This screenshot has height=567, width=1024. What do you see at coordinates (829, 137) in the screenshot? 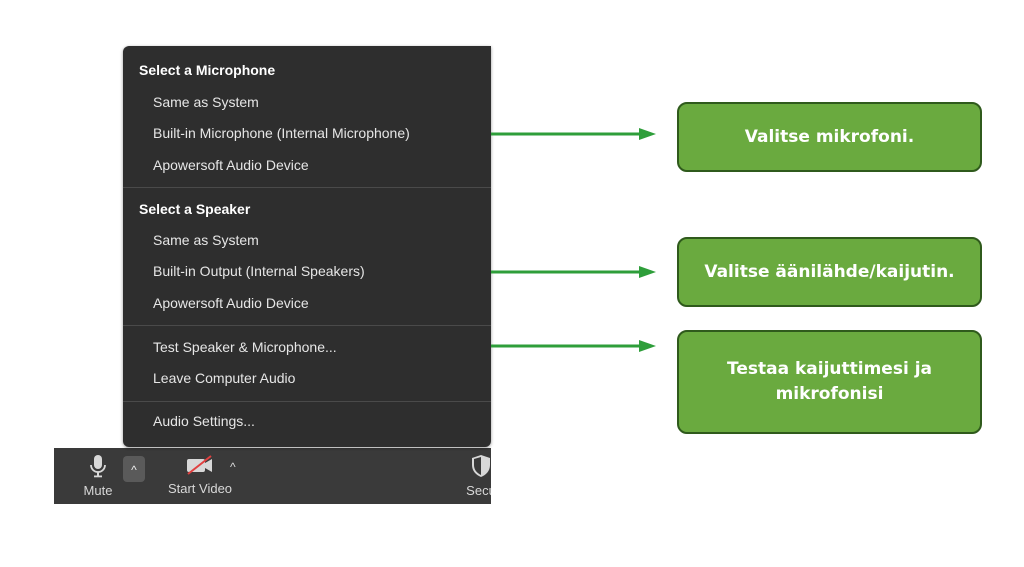
I see `callout-select-microphone: Valitse mikrofoni.` at bounding box center [829, 137].